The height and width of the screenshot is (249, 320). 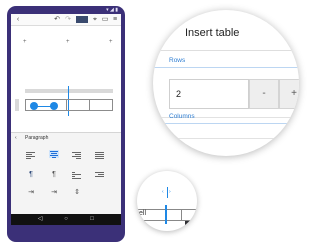 I want to click on decrease-indent-icon: ⇥, so click(x=31, y=192).